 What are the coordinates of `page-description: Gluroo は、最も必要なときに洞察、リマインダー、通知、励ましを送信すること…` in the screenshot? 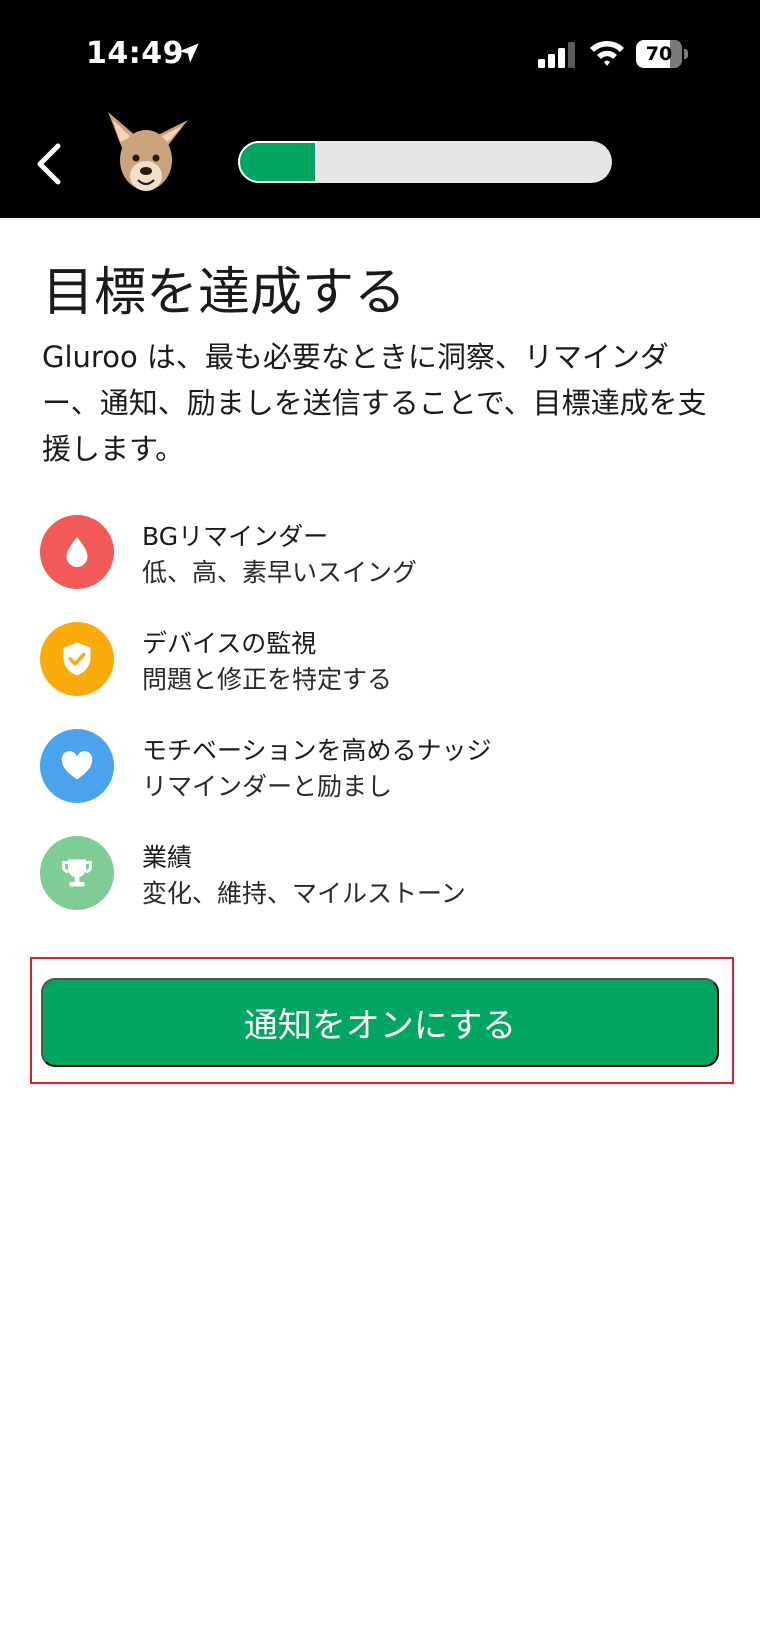 It's located at (374, 403).